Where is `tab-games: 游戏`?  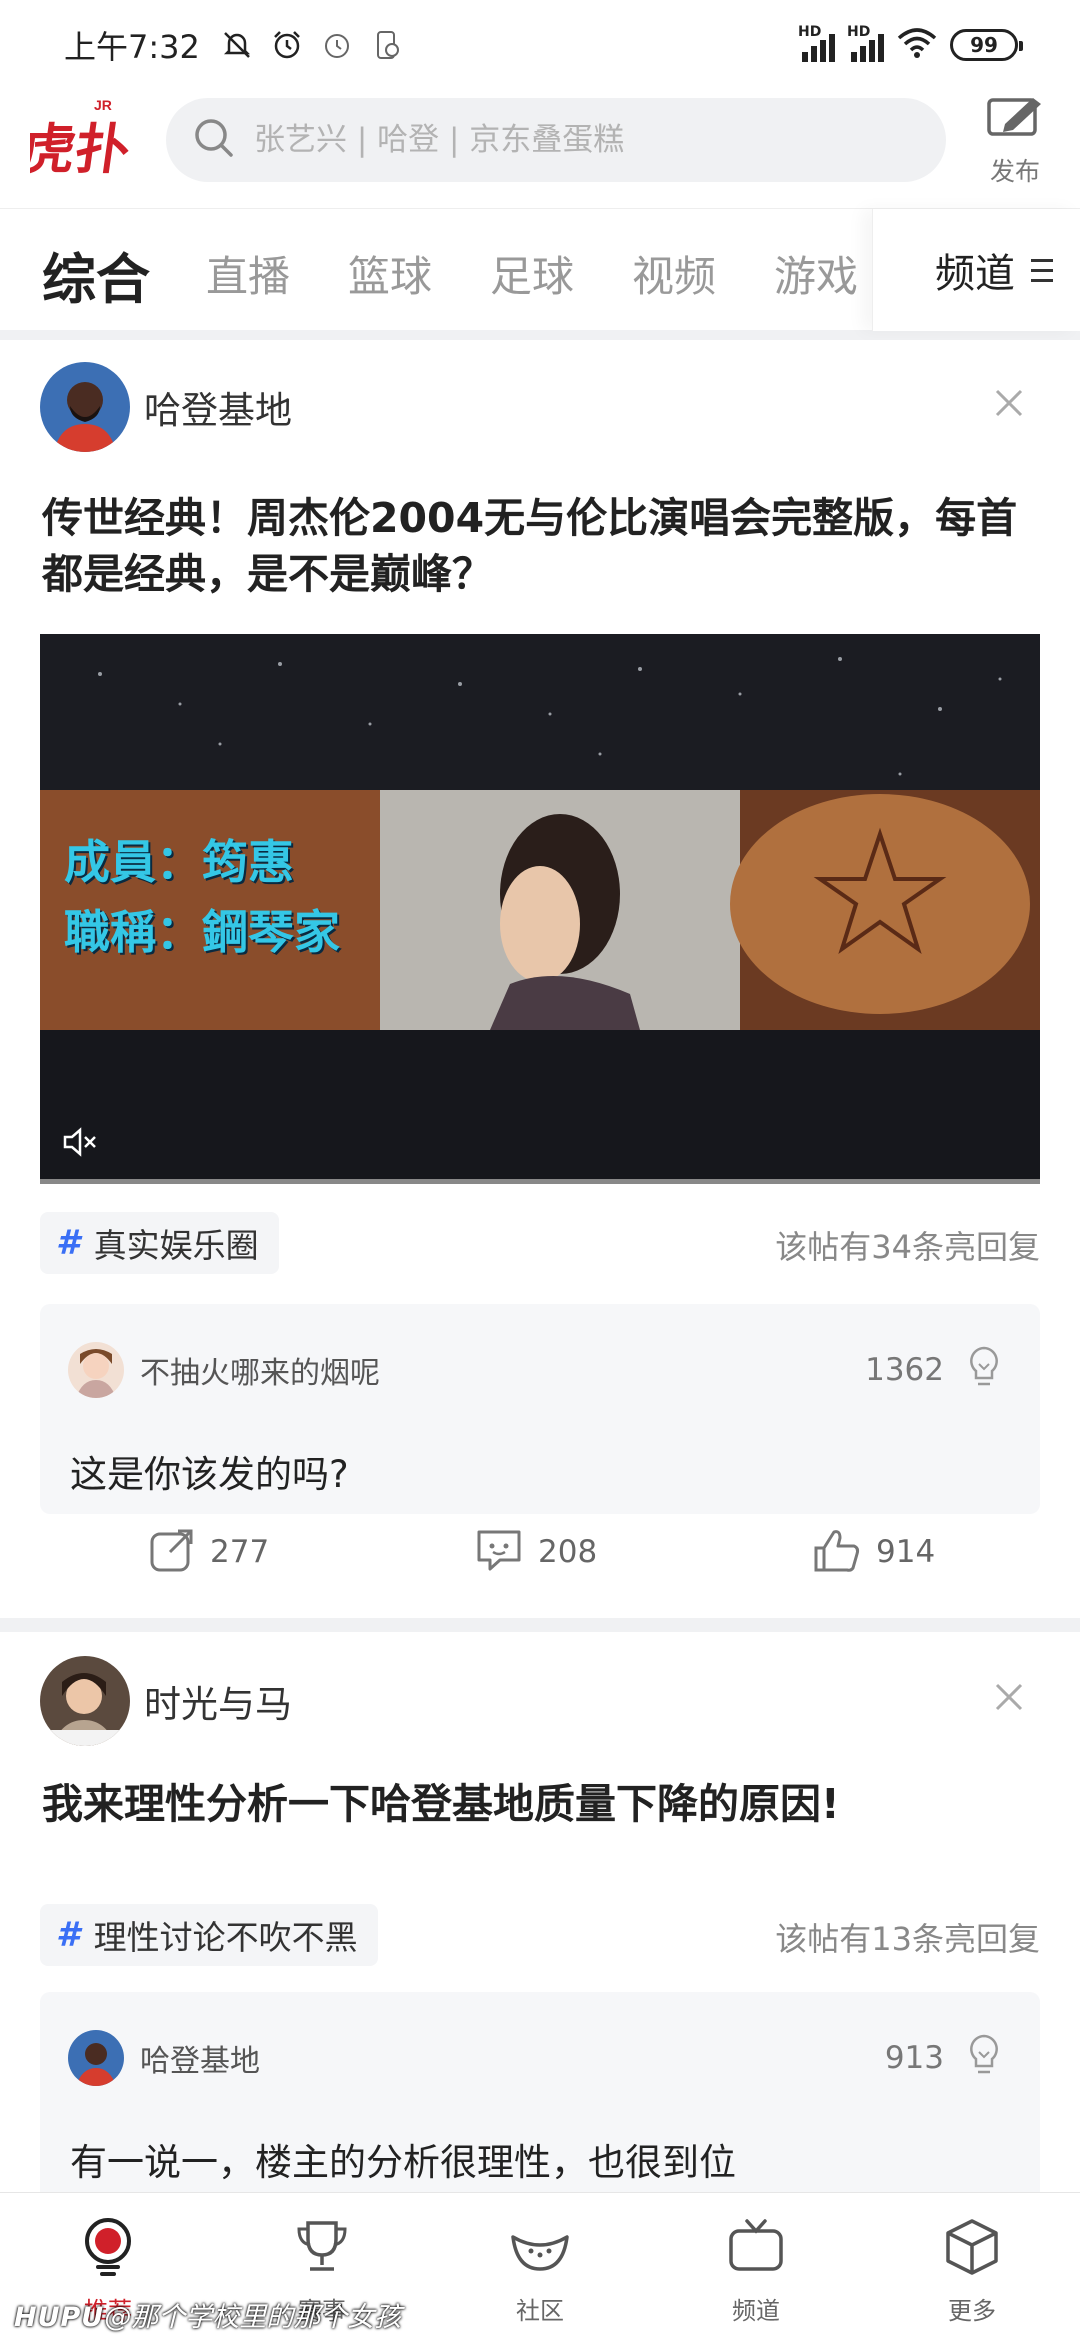
tab-games: 游戏 is located at coordinates (816, 273).